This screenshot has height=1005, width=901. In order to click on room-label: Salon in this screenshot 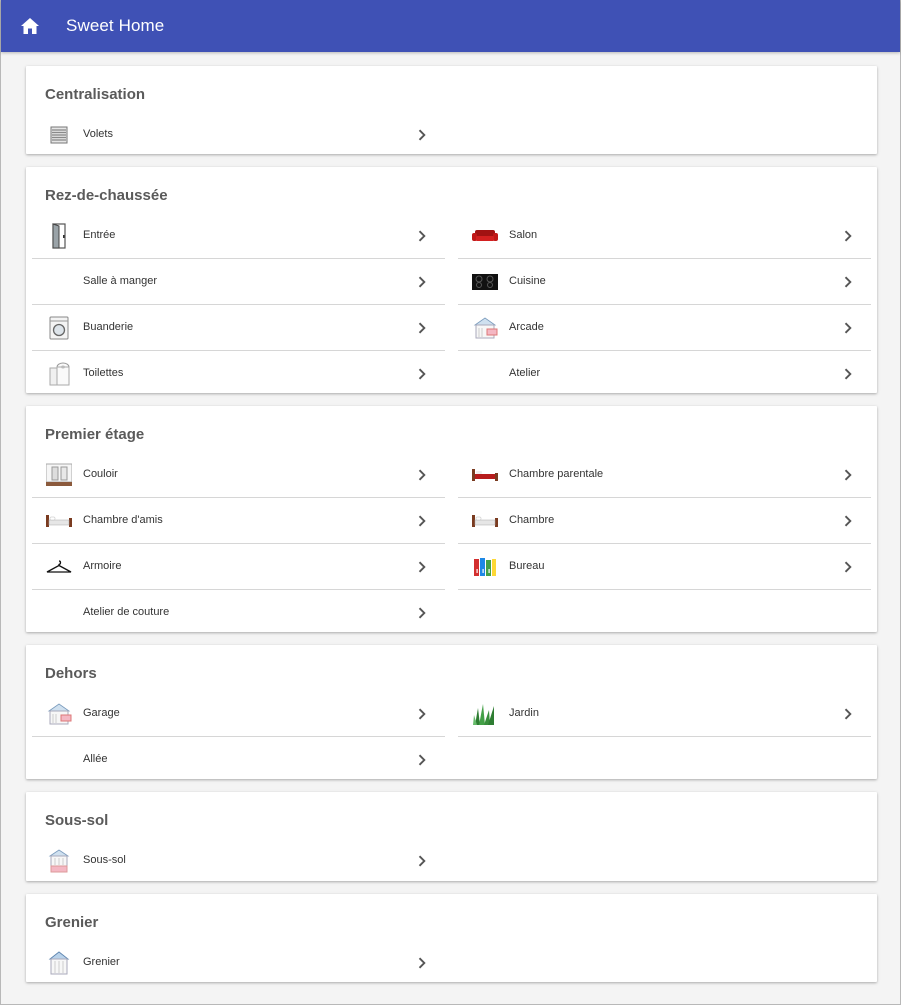, I will do `click(523, 235)`.